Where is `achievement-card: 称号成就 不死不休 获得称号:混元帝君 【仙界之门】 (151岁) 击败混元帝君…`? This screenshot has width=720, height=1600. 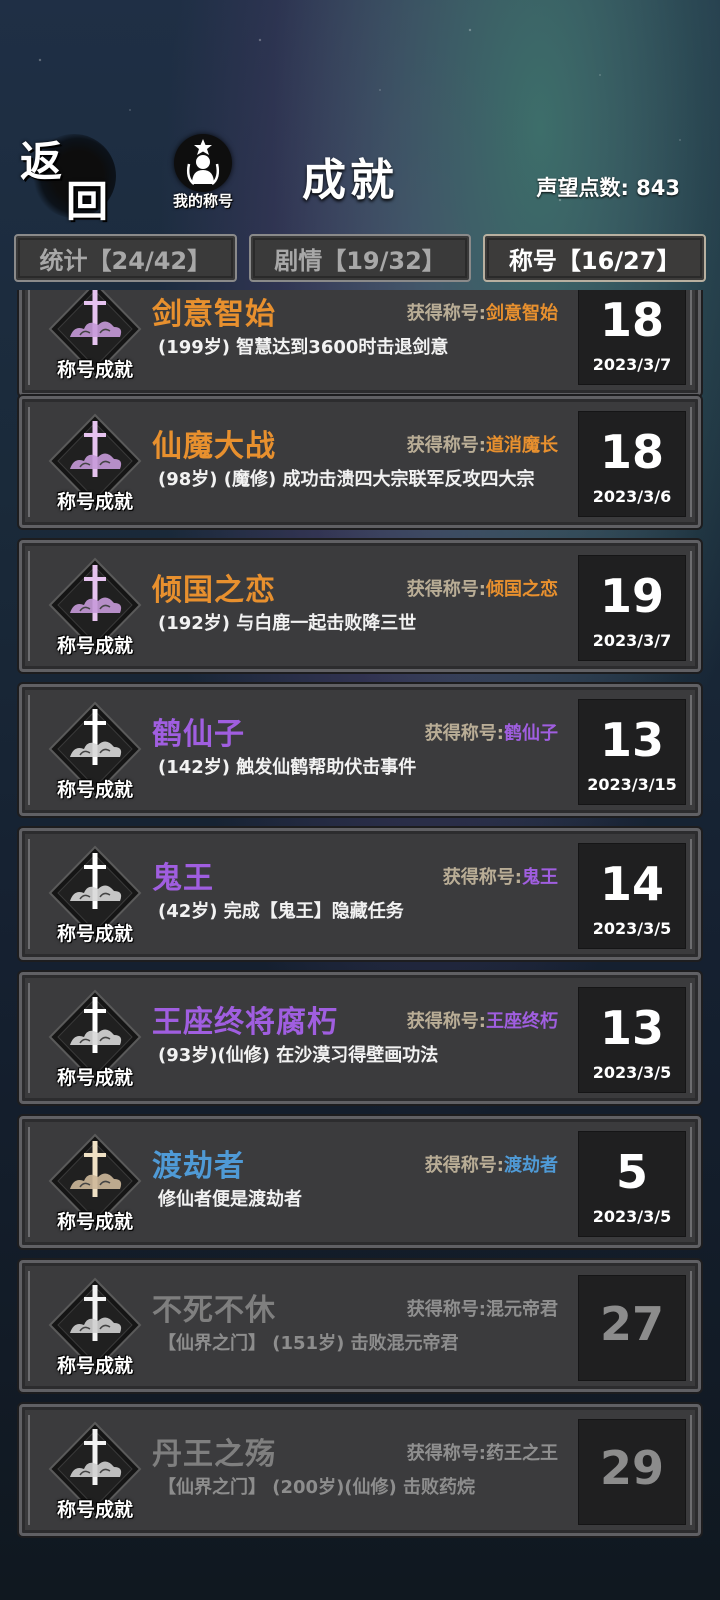 achievement-card: 称号成就 不死不休 获得称号:混元帝君 【仙界之门】 (151岁) 击败混元帝君… is located at coordinates (360, 1326).